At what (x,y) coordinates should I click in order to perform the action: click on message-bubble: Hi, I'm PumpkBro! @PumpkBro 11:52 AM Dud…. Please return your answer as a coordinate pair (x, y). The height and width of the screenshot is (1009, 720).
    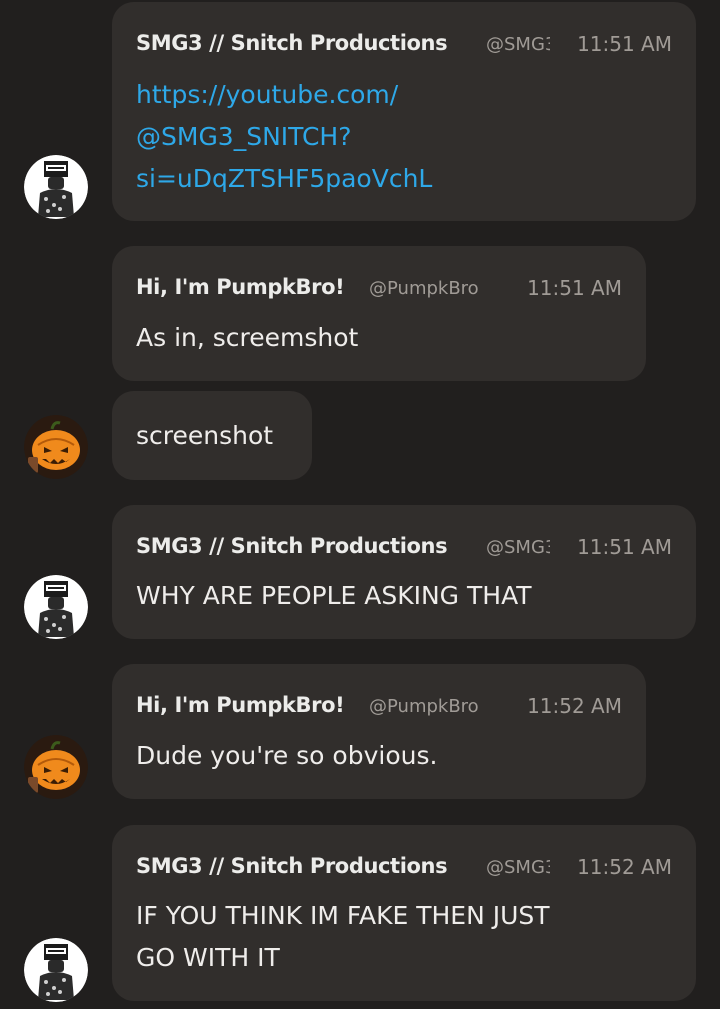
    Looking at the image, I should click on (379, 731).